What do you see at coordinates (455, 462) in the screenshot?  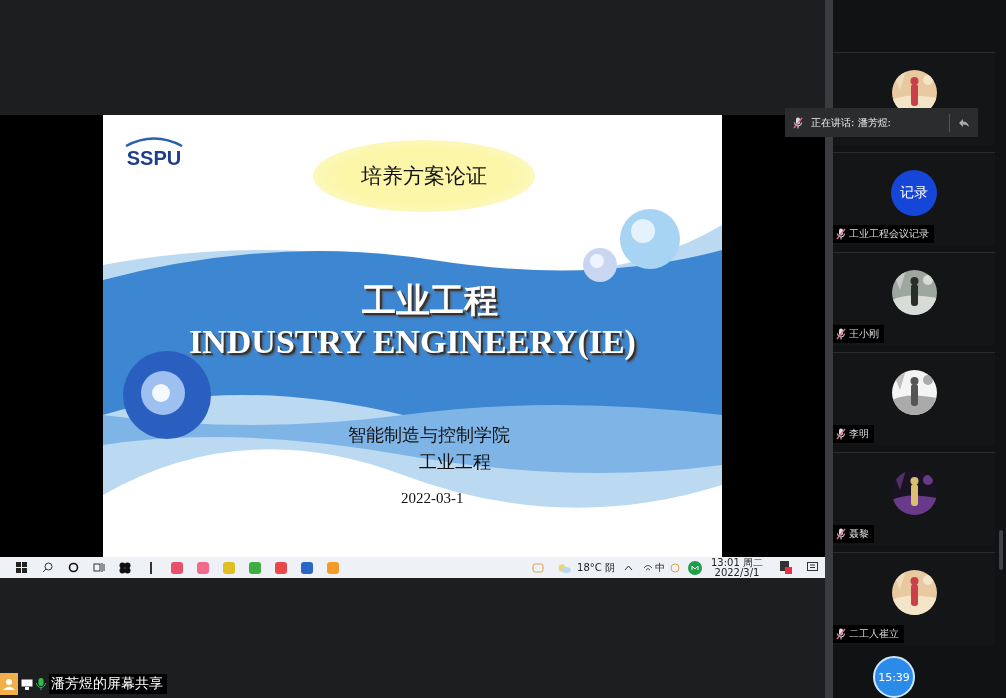 I see `major-text: 工业工程` at bounding box center [455, 462].